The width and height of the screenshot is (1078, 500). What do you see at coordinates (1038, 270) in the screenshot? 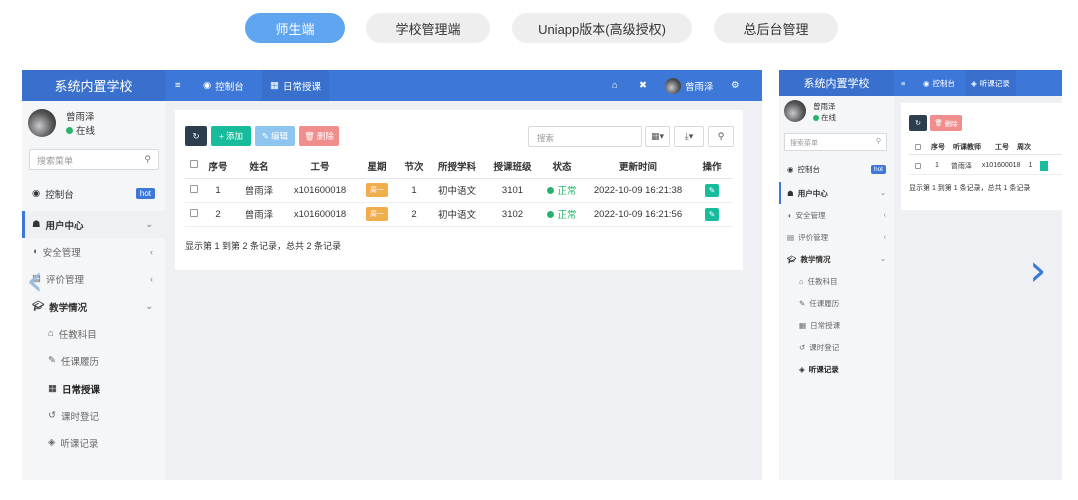
I see `carousel-next-button: ›` at bounding box center [1038, 270].